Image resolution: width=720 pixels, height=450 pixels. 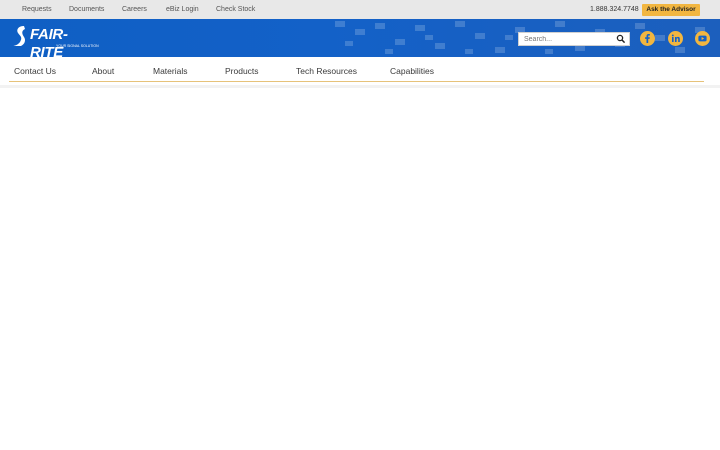 What do you see at coordinates (170, 71) in the screenshot?
I see `nav-materials: Materials` at bounding box center [170, 71].